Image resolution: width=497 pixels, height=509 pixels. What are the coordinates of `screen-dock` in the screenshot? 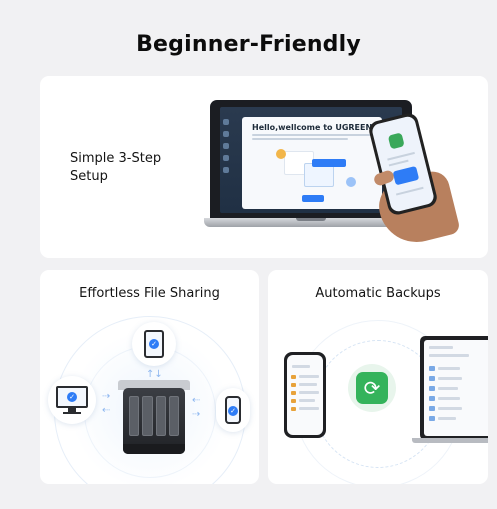 It's located at (226, 155).